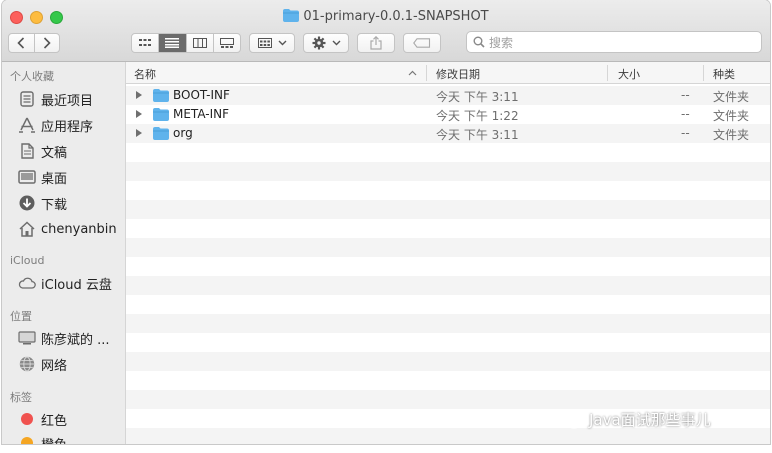 The width and height of the screenshot is (772, 453). Describe the element at coordinates (54, 153) in the screenshot. I see `sidebar-item-label: 文稿` at that location.